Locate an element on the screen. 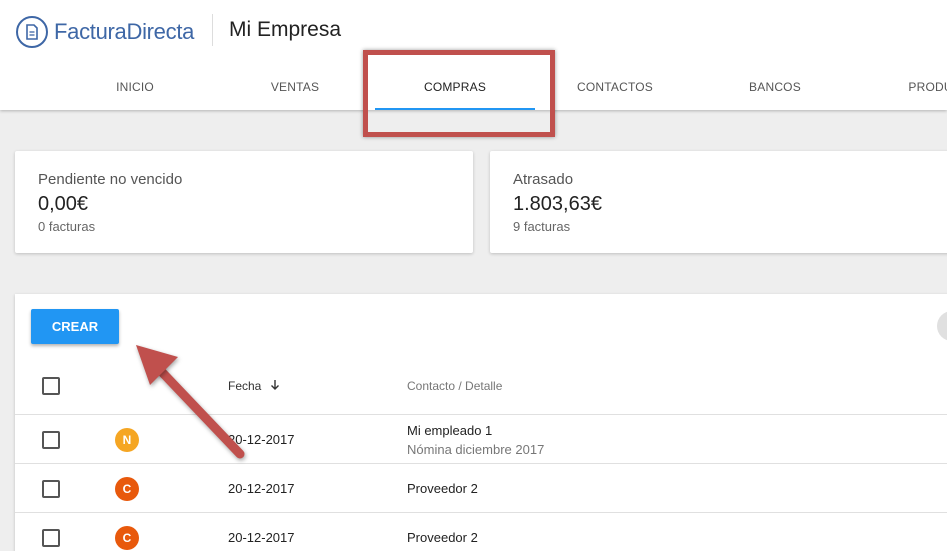 The height and width of the screenshot is (551, 947). summary-label: Pendiente no vencido is located at coordinates (110, 179).